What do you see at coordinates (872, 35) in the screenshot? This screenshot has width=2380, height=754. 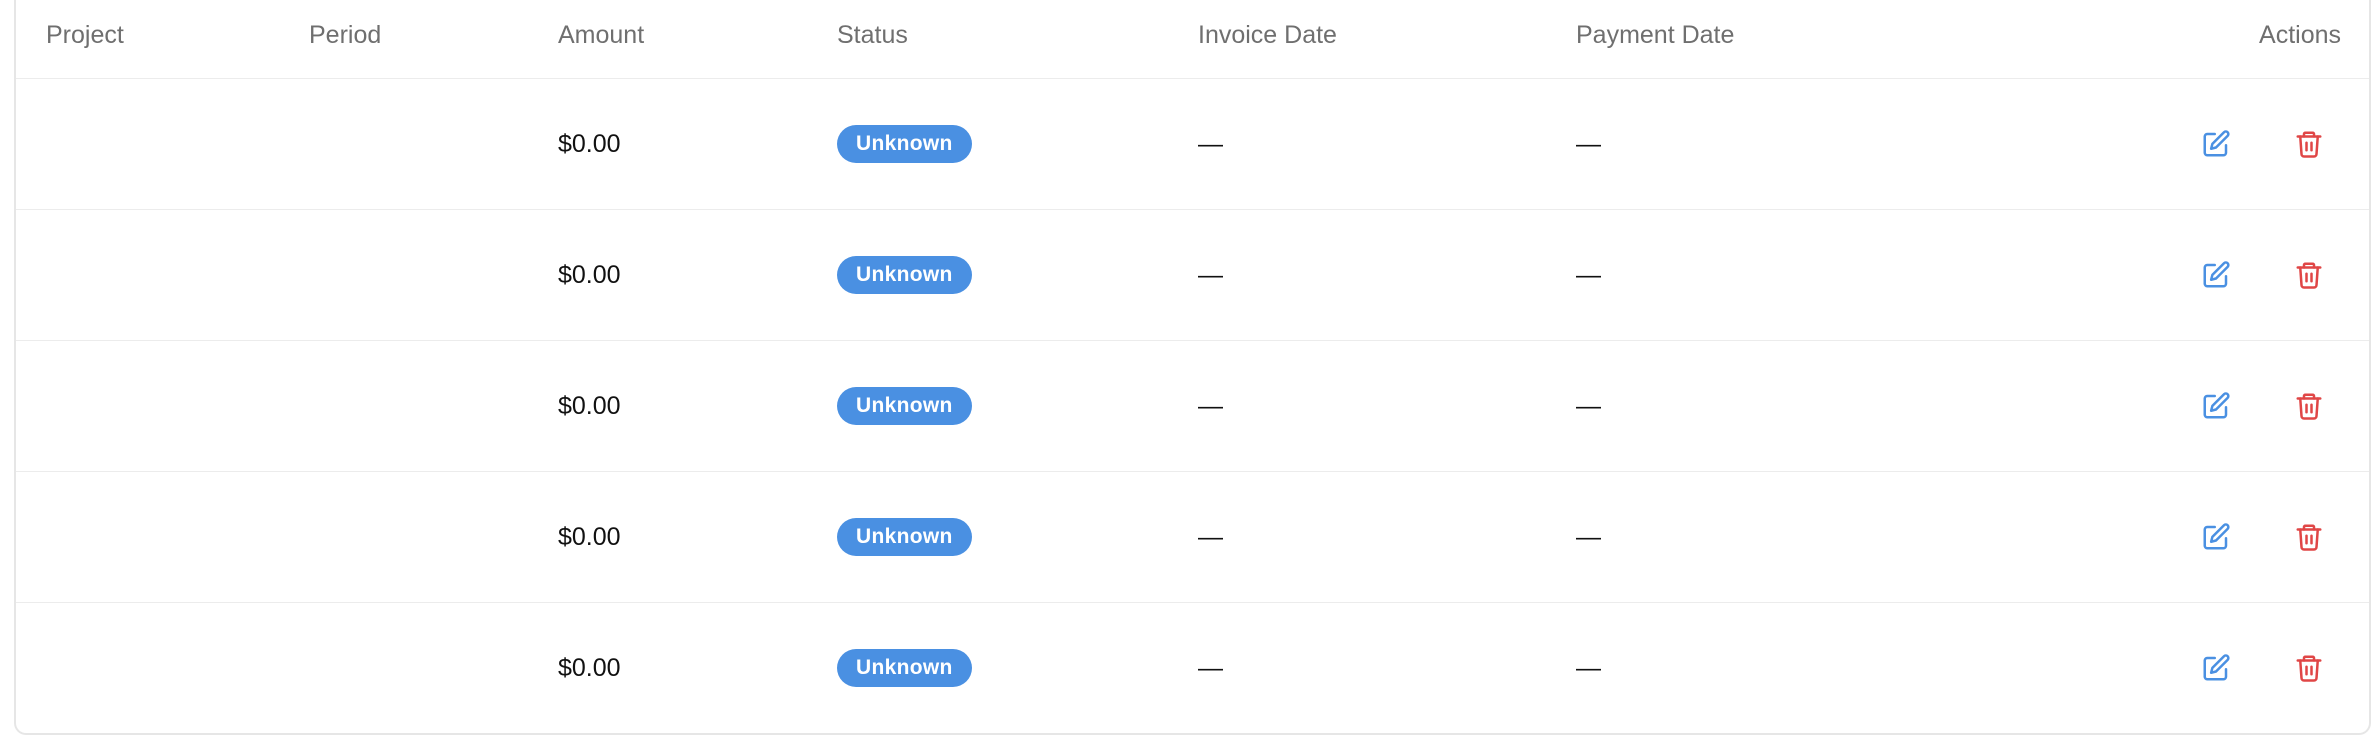 I see `column-header-status: Status` at bounding box center [872, 35].